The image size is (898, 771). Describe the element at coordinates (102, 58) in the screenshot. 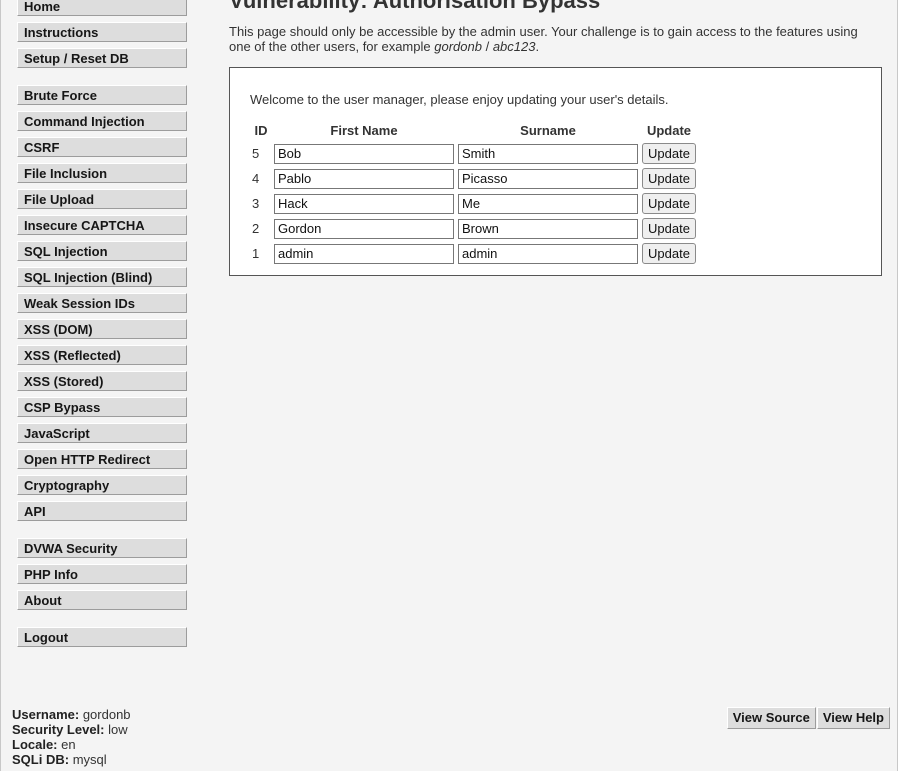

I see `menu-item-setup-reset-db: Setup / Reset DB` at that location.